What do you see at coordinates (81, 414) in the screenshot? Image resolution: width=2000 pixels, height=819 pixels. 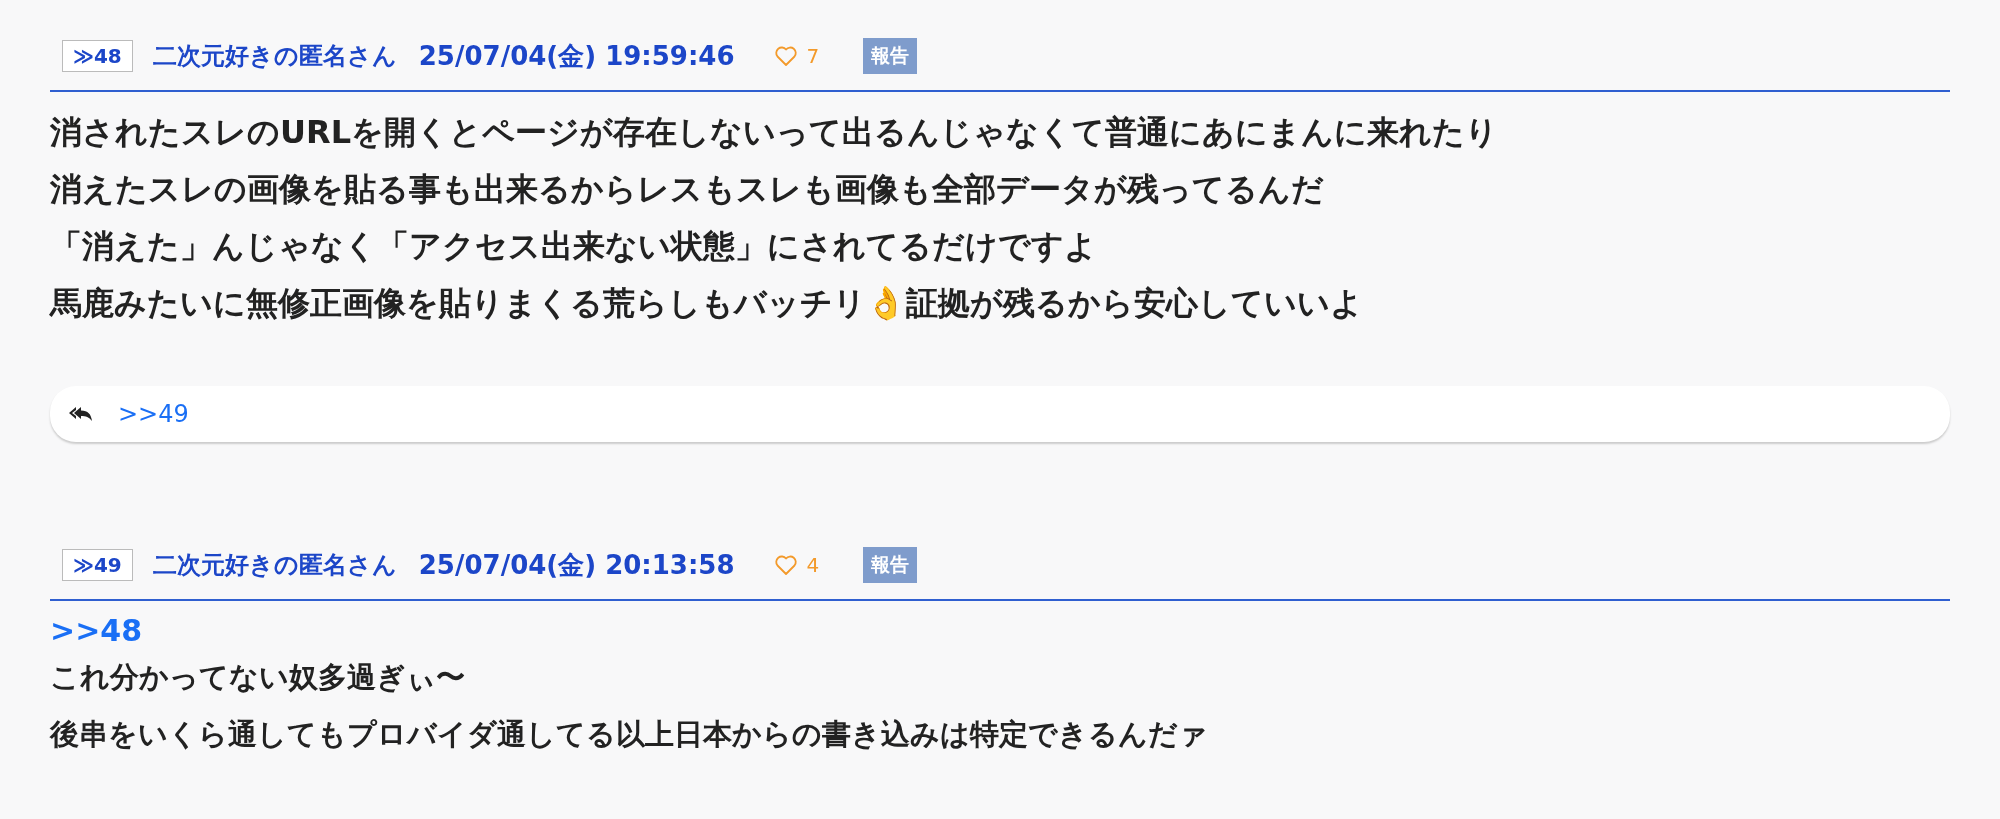 I see `reply-all-icon` at bounding box center [81, 414].